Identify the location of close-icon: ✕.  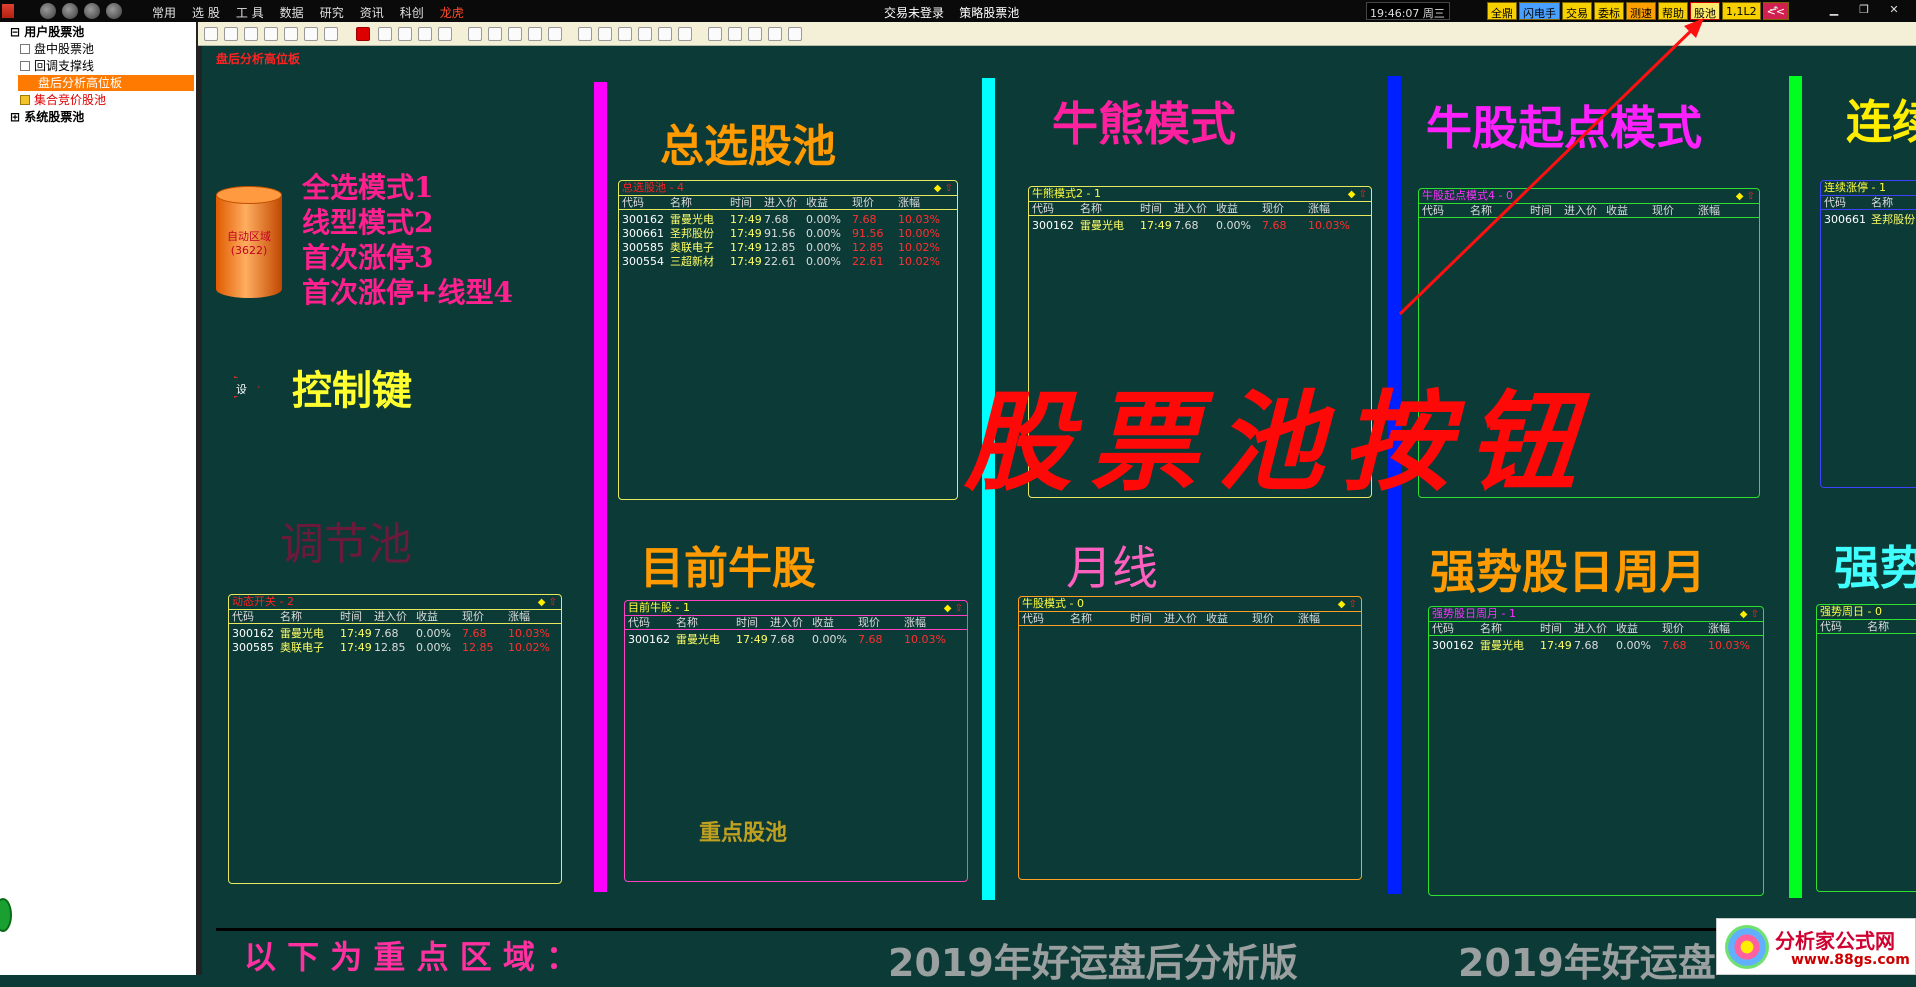
(1894, 10).